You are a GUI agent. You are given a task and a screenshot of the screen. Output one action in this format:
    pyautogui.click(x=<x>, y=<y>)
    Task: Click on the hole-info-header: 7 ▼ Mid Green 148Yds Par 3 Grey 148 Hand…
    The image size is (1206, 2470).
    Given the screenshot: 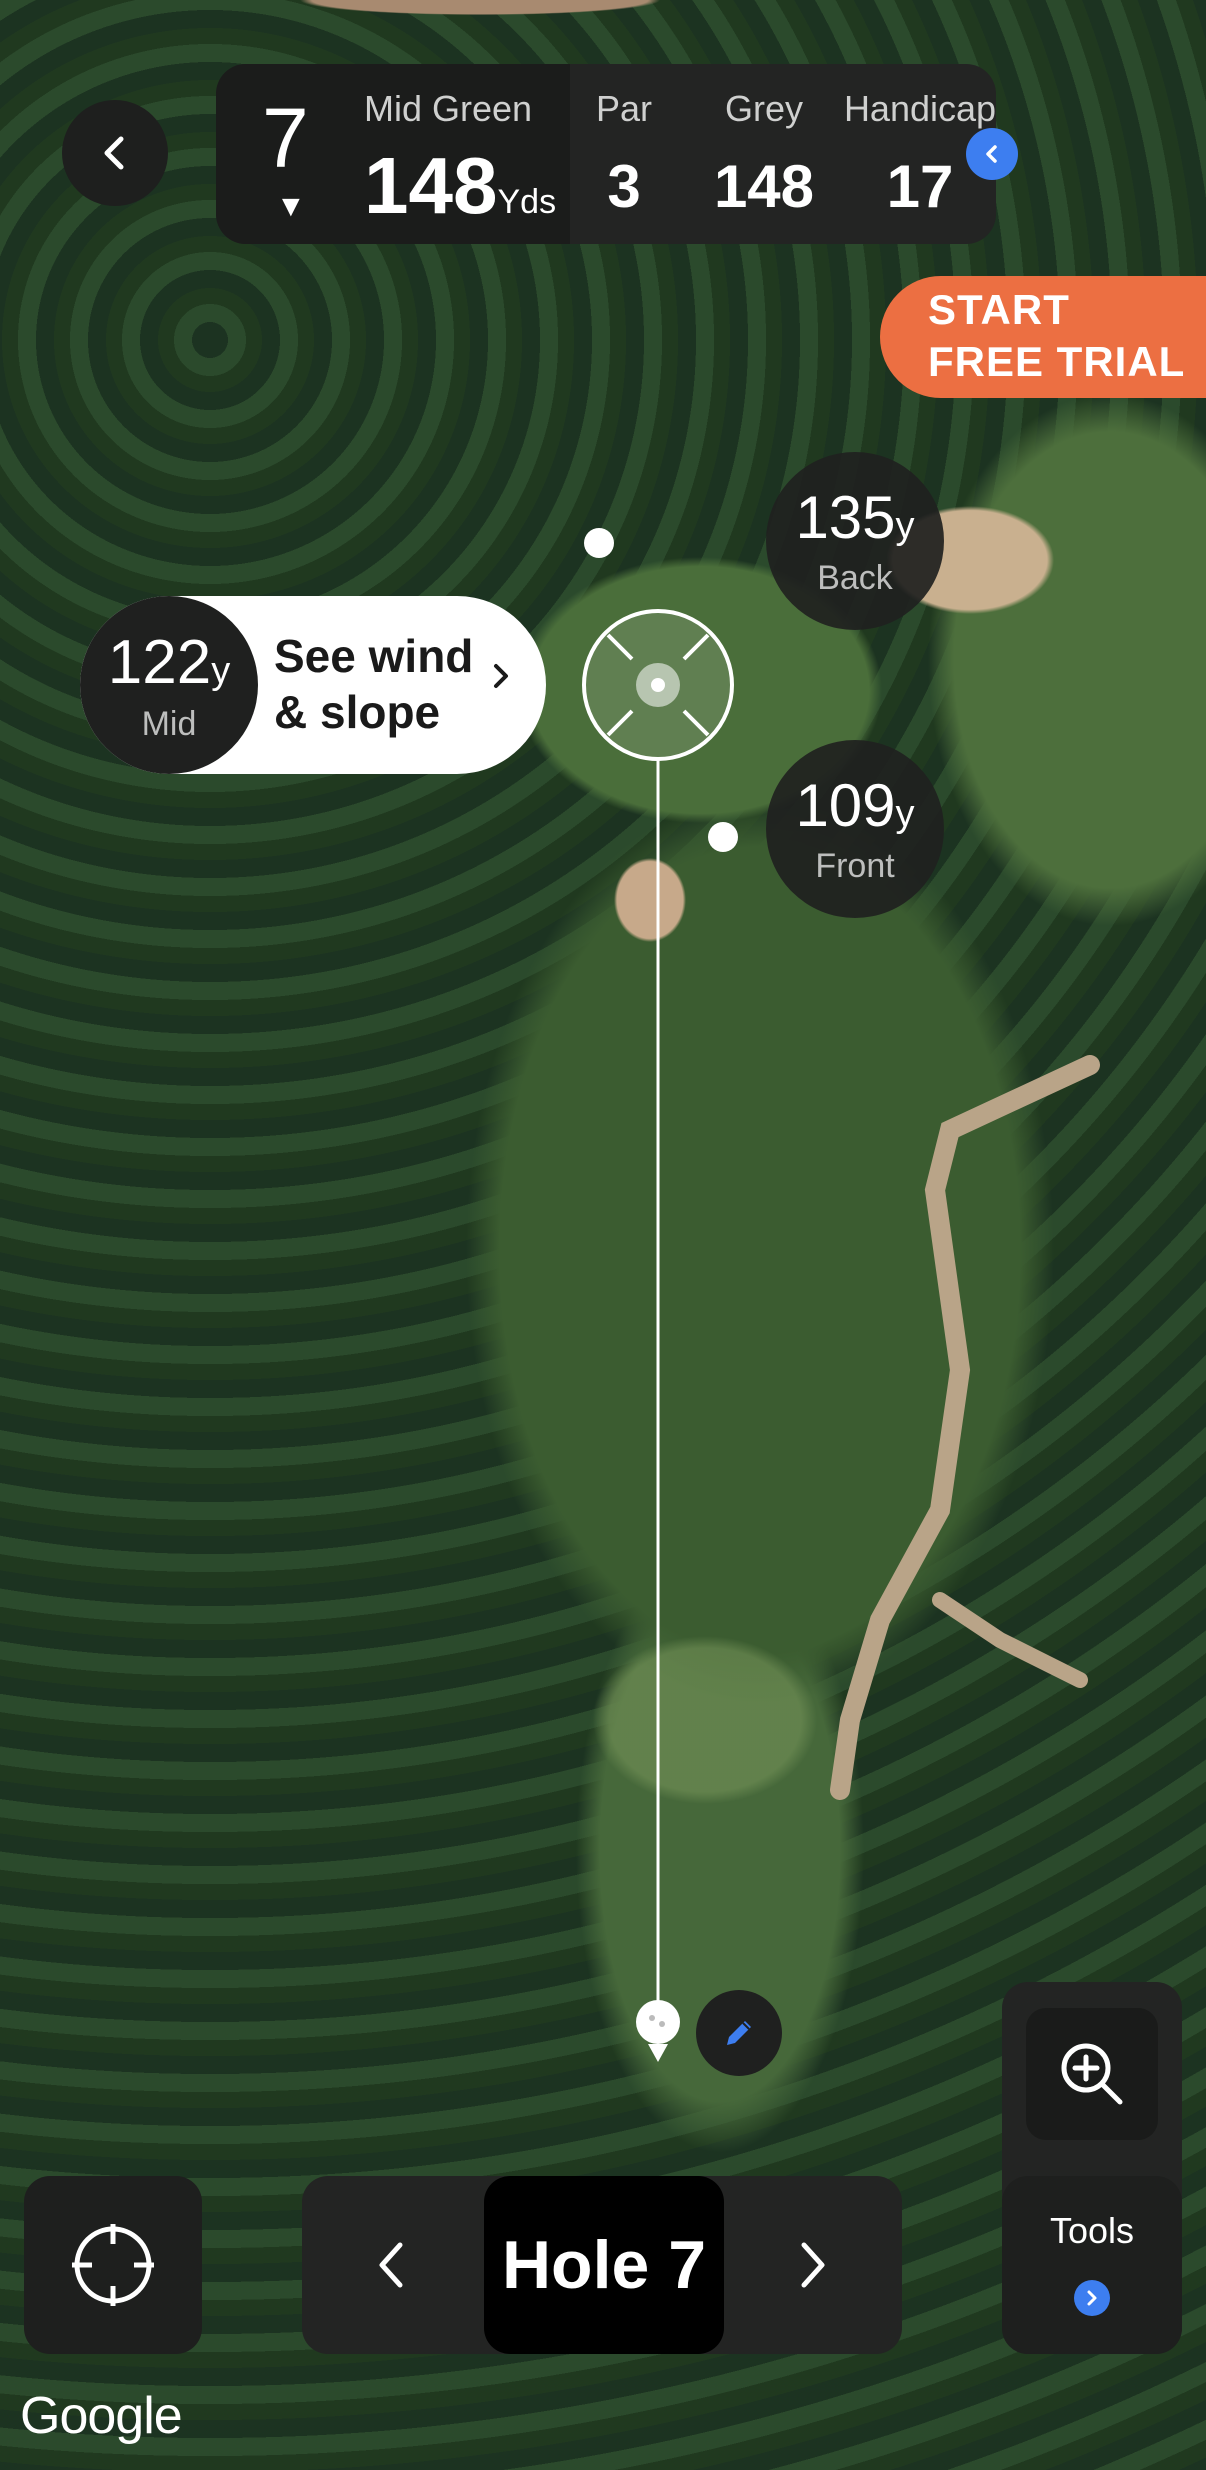 What is the action you would take?
    pyautogui.click(x=606, y=154)
    